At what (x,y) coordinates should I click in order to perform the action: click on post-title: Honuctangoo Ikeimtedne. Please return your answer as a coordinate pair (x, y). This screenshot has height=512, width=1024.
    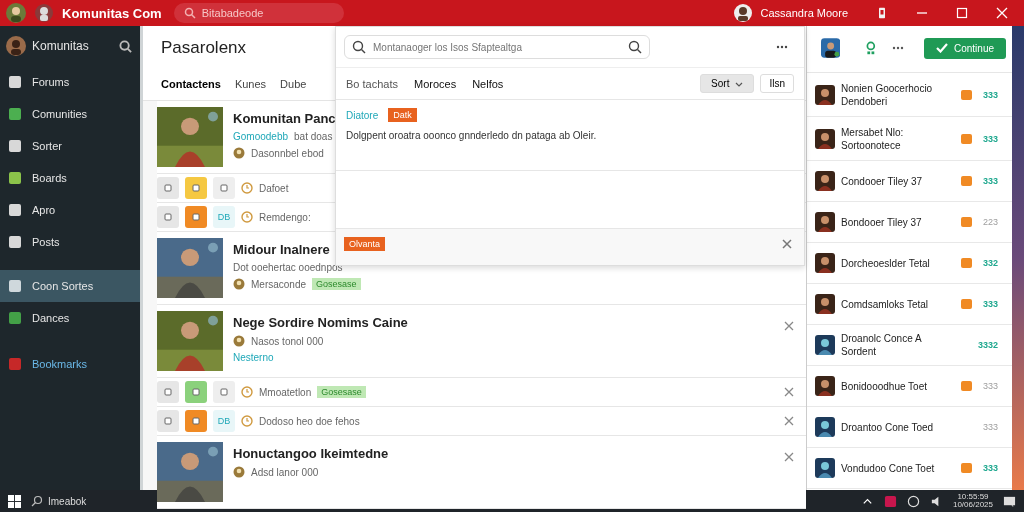
    Looking at the image, I should click on (503, 453).